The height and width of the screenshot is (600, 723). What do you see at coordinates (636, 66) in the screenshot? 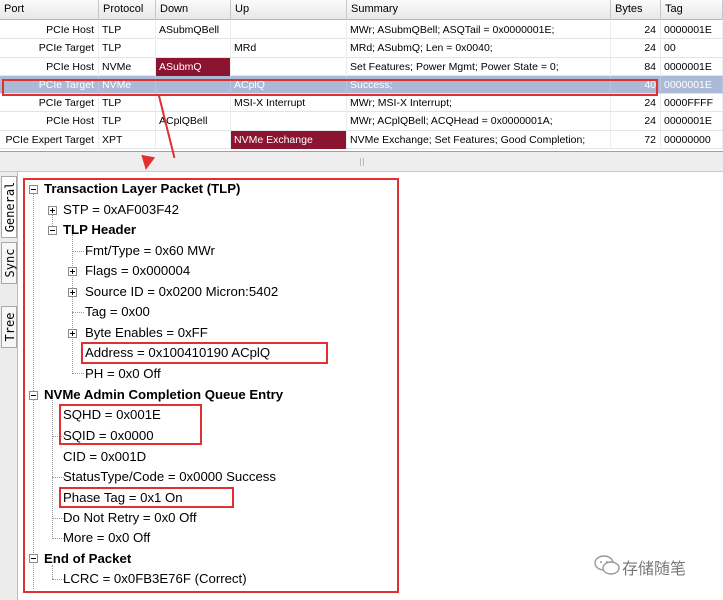
I see `cell-bytes: 84` at bounding box center [636, 66].